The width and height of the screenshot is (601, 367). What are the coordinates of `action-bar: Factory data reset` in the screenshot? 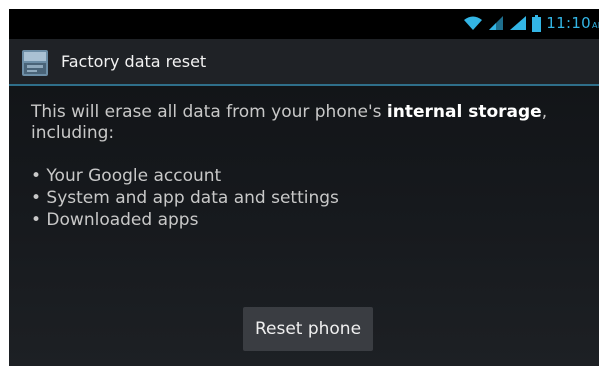 It's located at (304, 62).